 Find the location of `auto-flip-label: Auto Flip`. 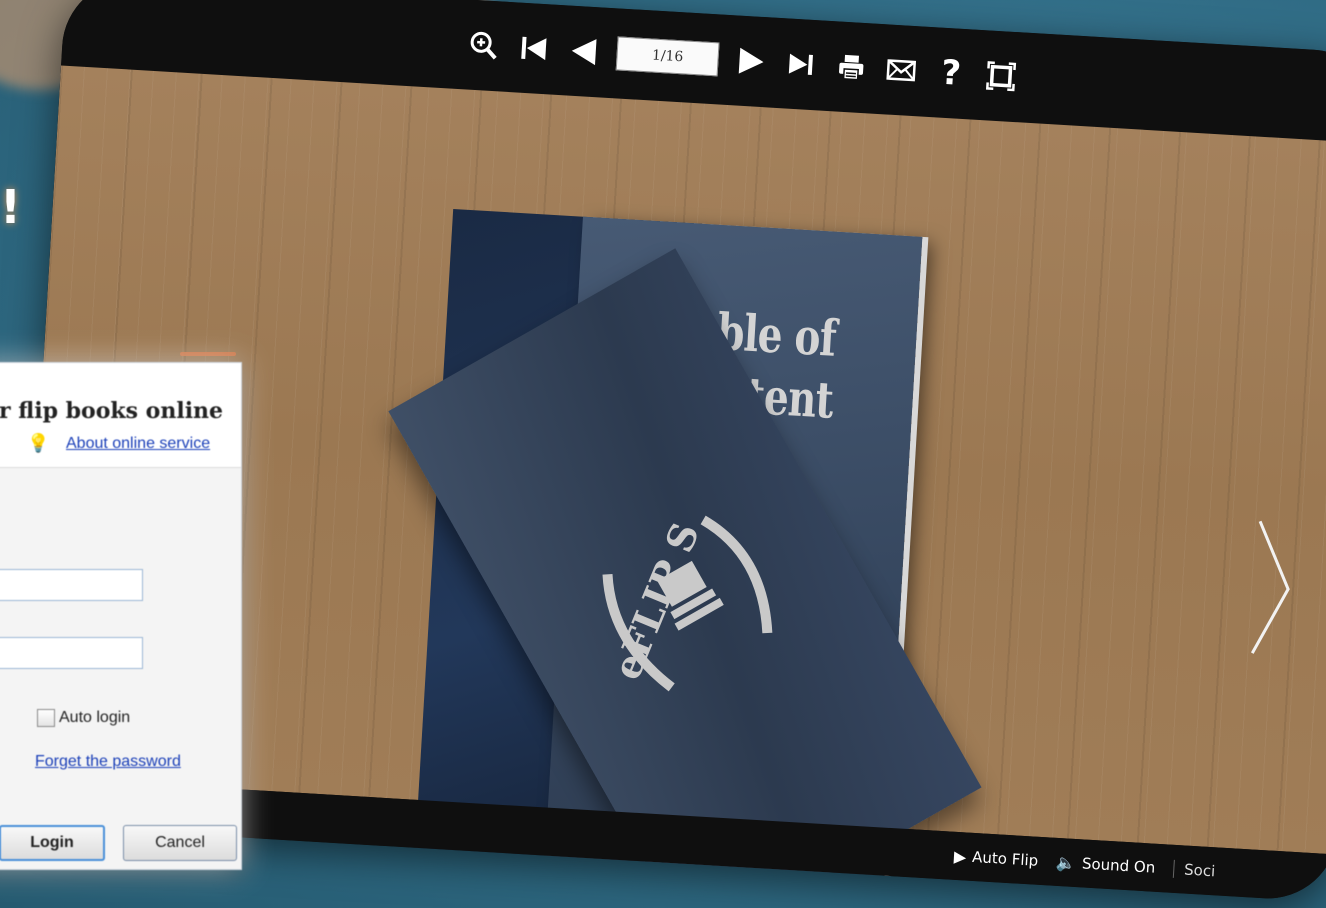

auto-flip-label: Auto Flip is located at coordinates (1005, 858).